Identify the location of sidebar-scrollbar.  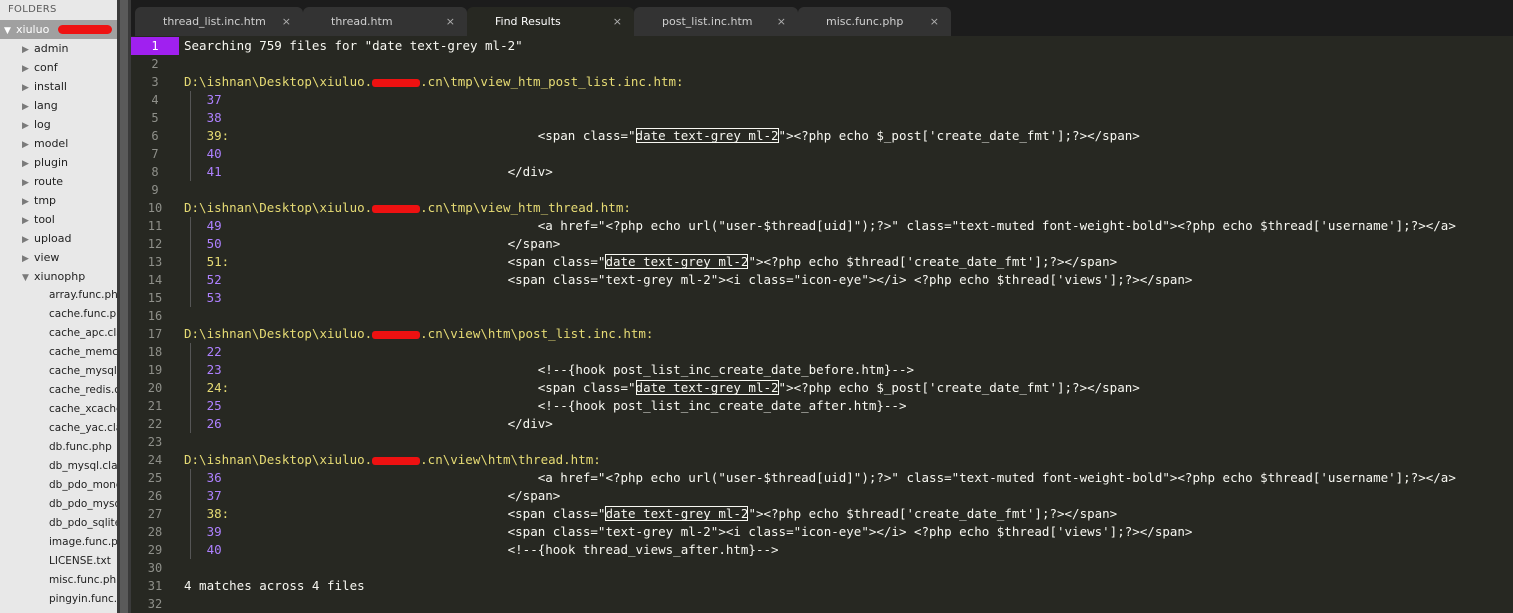
(124, 306).